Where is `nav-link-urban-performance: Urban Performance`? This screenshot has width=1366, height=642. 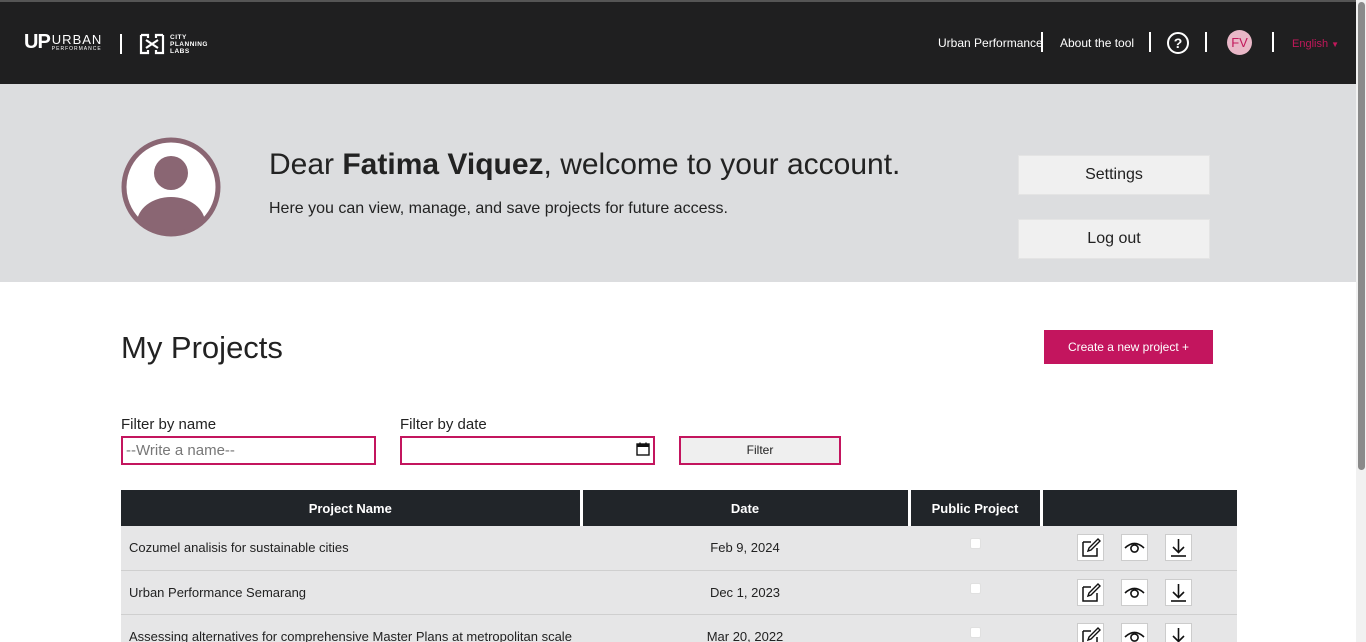 nav-link-urban-performance: Urban Performance is located at coordinates (990, 43).